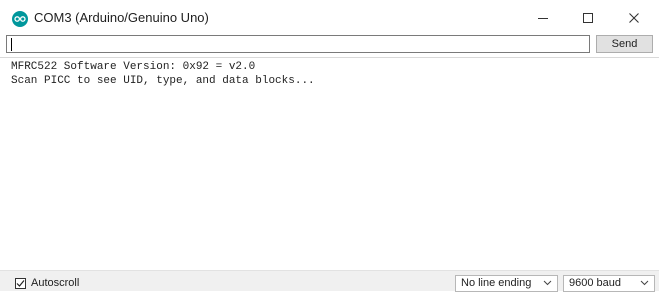 The width and height of the screenshot is (659, 292). What do you see at coordinates (329, 281) in the screenshot?
I see `status-bar: Autoscroll No line ending 9600 baud` at bounding box center [329, 281].